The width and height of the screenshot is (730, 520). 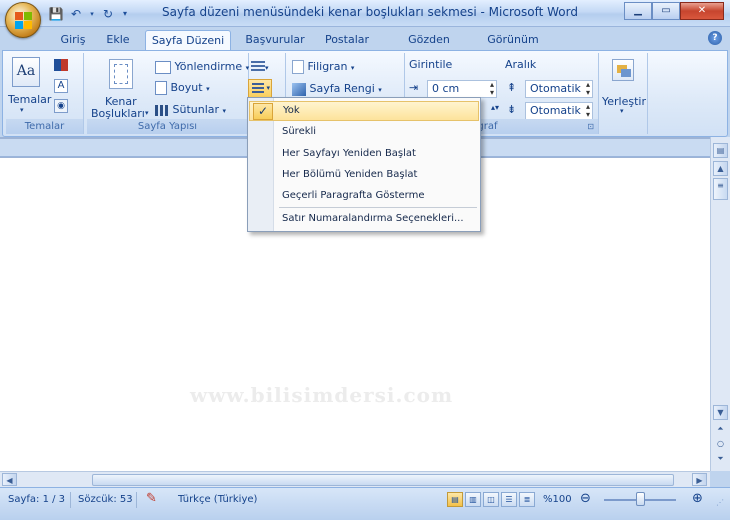 What do you see at coordinates (125, 14) in the screenshot?
I see `customize-qat-icon: ▾` at bounding box center [125, 14].